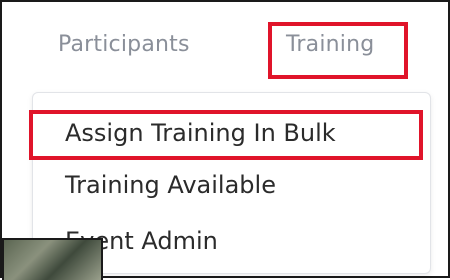  I want to click on background-photo-thumbnail, so click(52, 259).